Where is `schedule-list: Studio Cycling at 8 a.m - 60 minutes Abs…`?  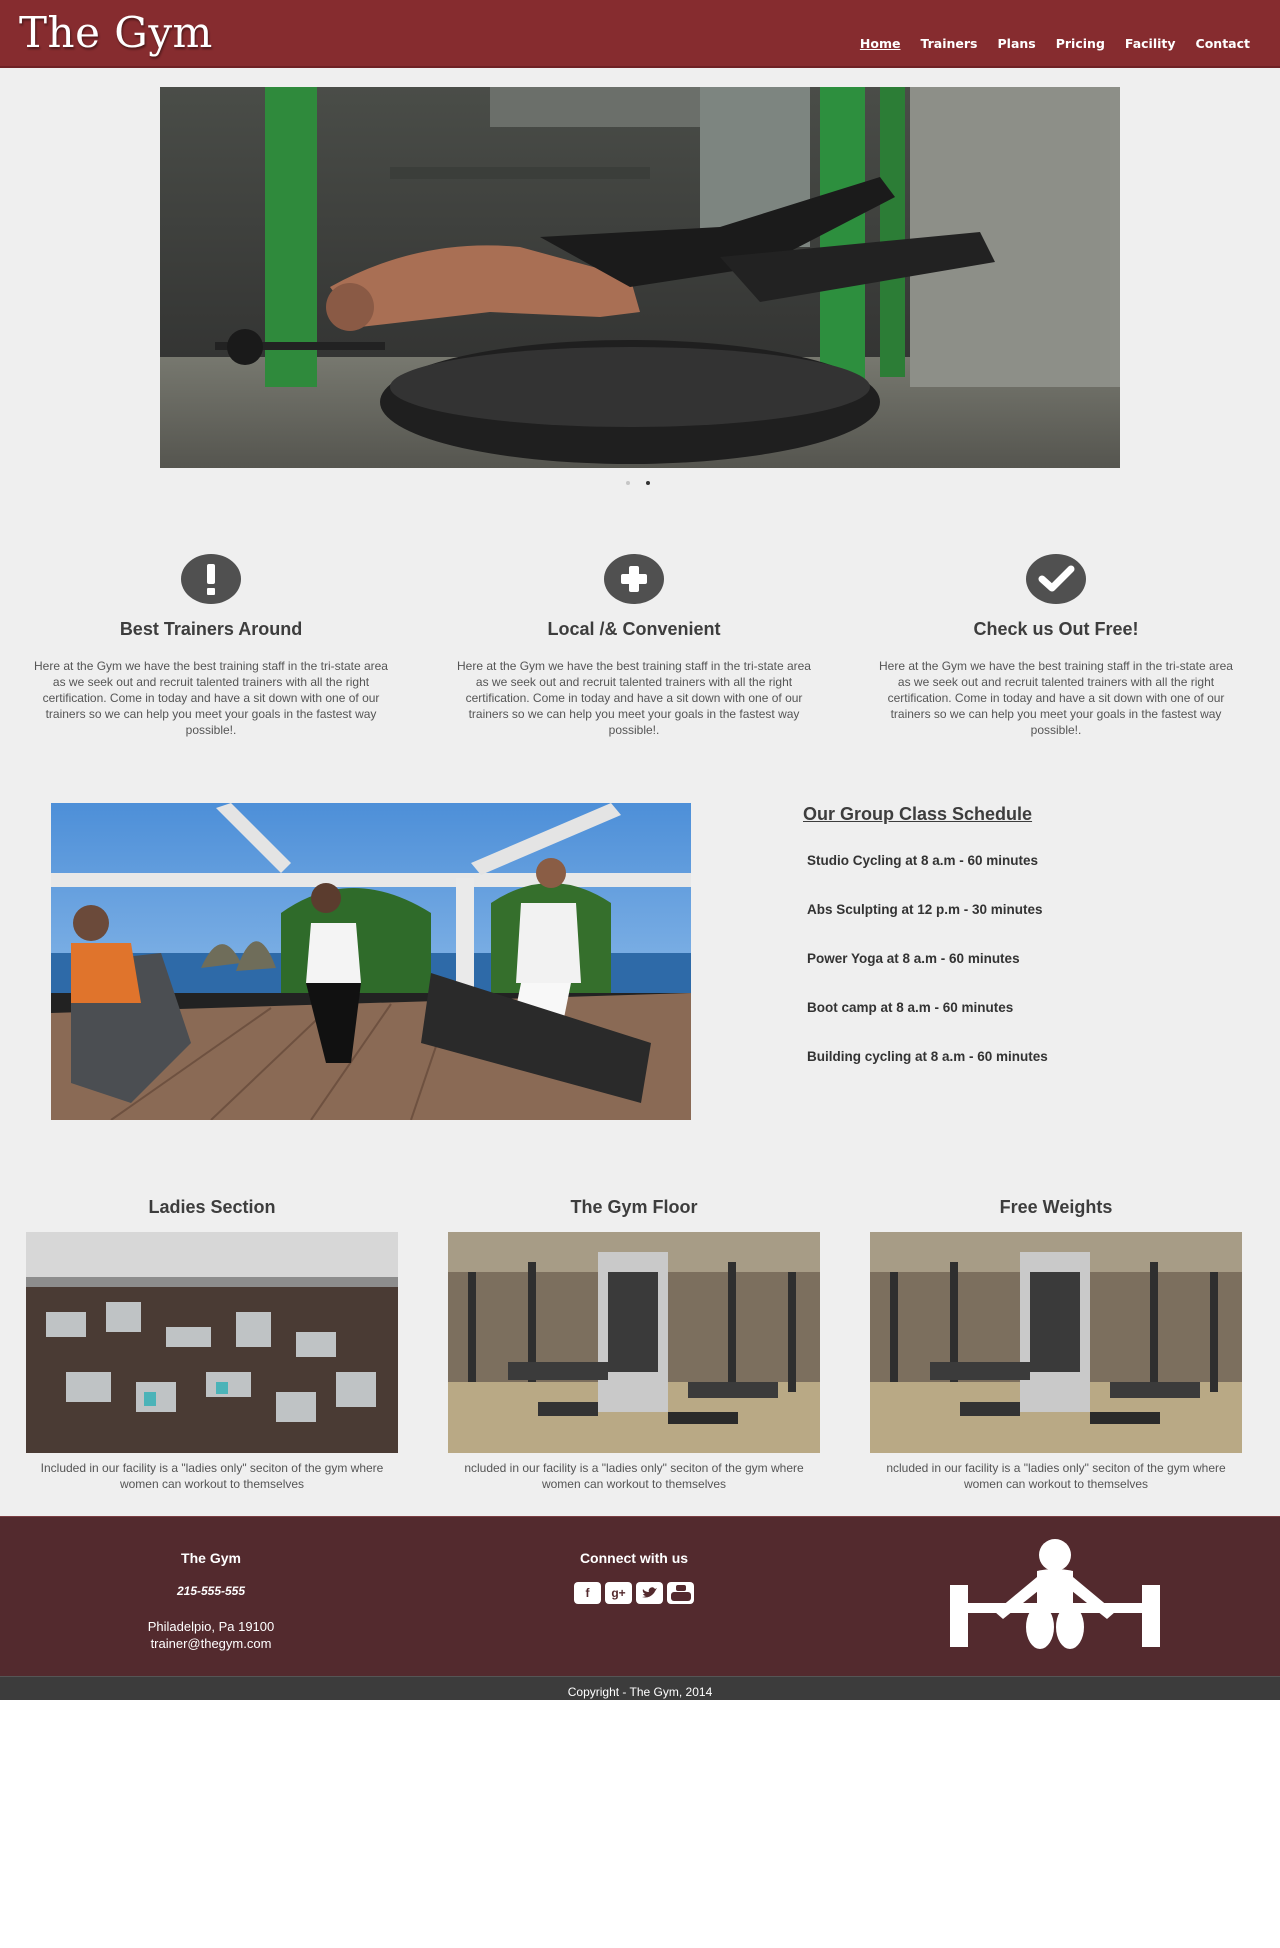
schedule-list: Studio Cycling at 8 a.m - 60 minutes Abs… is located at coordinates (927, 975).